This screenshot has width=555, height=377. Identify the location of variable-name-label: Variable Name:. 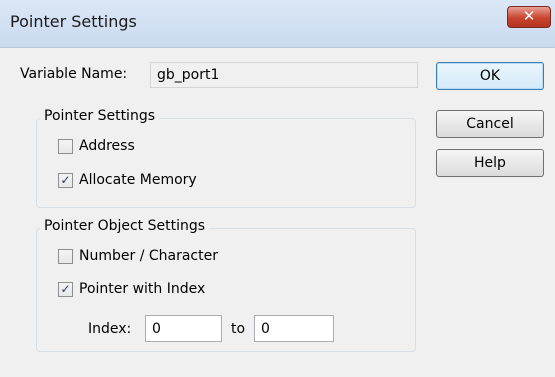
(74, 74).